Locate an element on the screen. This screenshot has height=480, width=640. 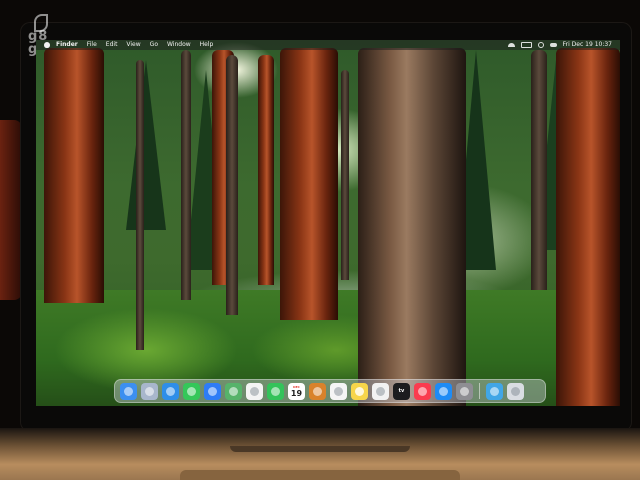
maps-icon is located at coordinates (233, 391).